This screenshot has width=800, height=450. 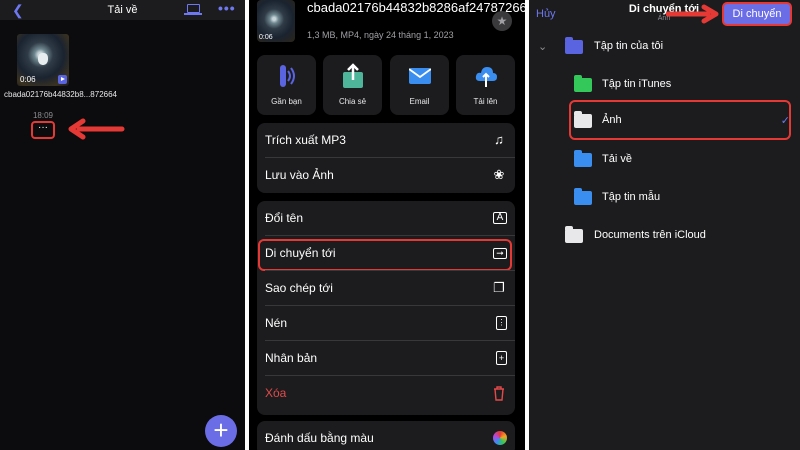 What do you see at coordinates (352, 101) in the screenshot?
I see `tile-label: Chia sẻ` at bounding box center [352, 101].